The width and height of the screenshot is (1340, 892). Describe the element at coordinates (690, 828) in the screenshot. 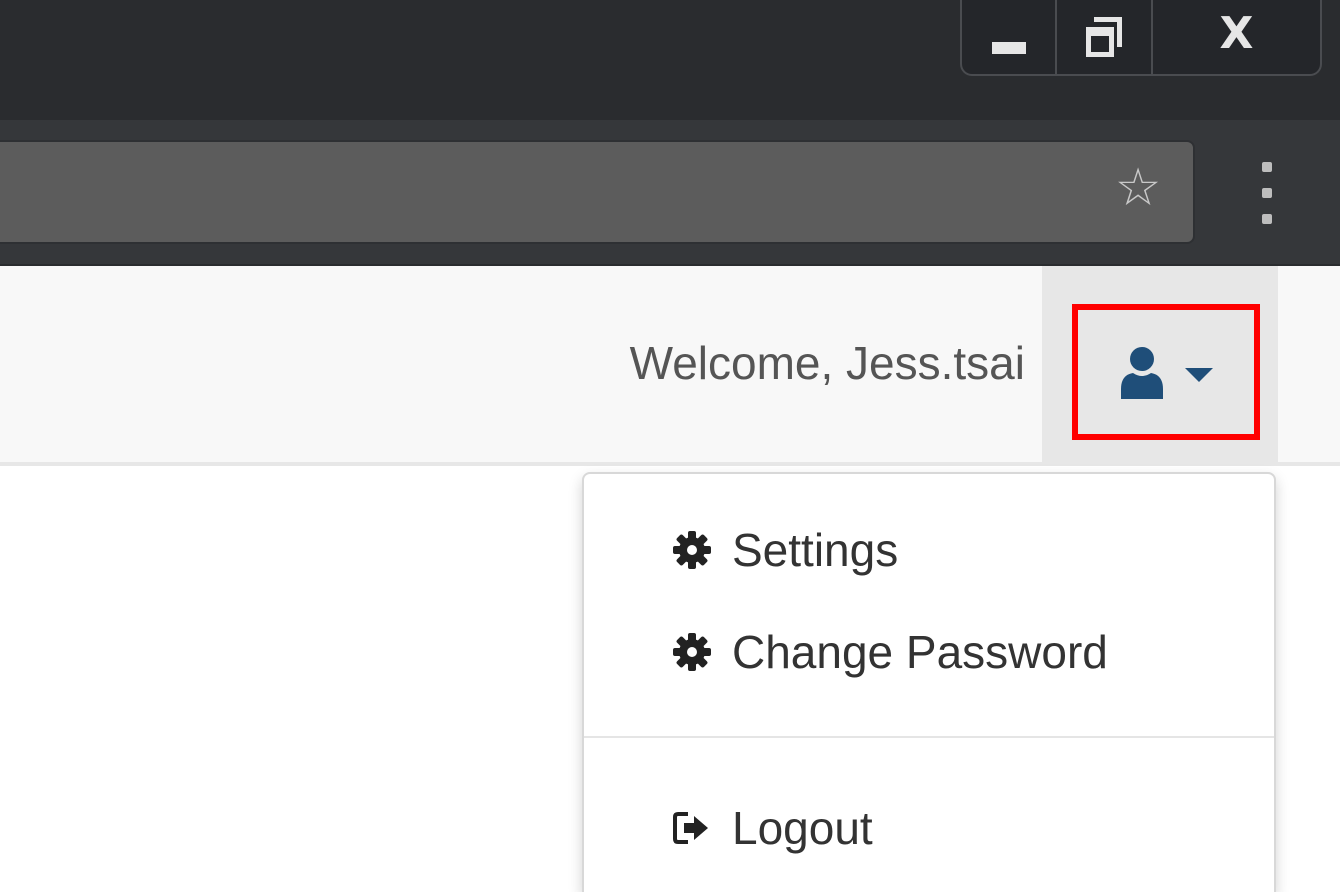

I see `sign-out-icon` at that location.